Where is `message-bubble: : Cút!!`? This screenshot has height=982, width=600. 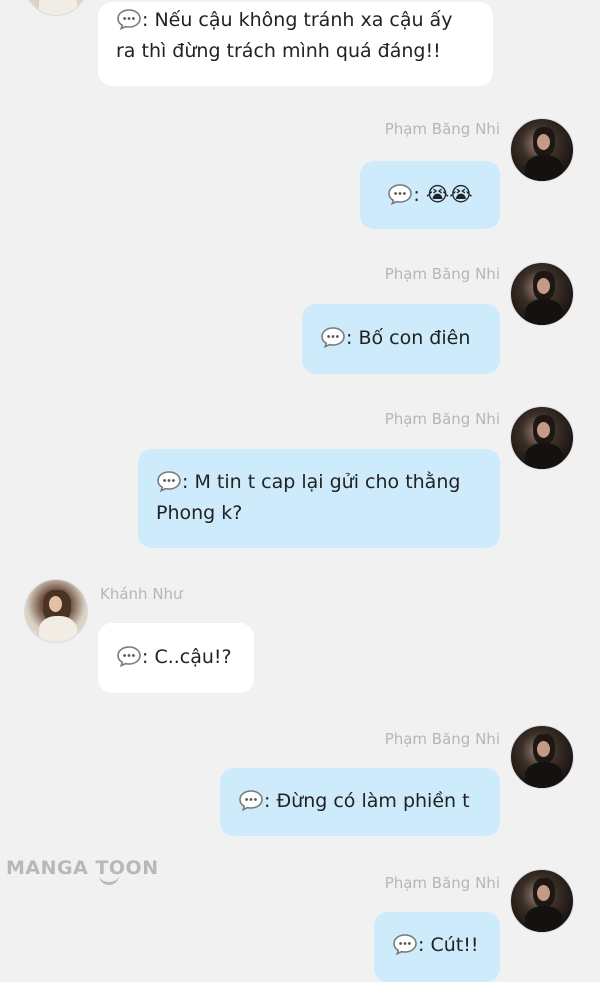
message-bubble: : Cút!! is located at coordinates (437, 947).